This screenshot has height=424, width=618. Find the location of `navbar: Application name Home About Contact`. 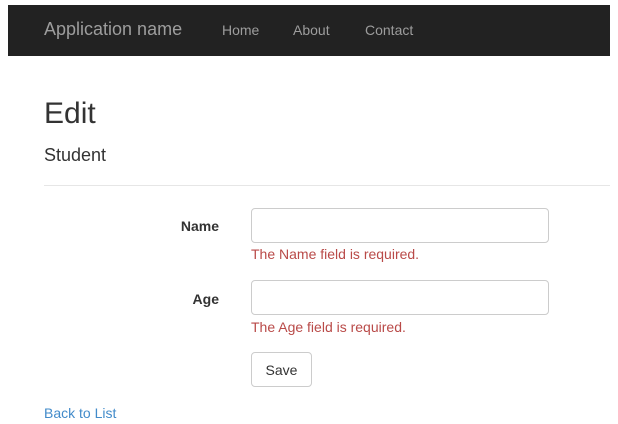

navbar: Application name Home About Contact is located at coordinates (309, 30).